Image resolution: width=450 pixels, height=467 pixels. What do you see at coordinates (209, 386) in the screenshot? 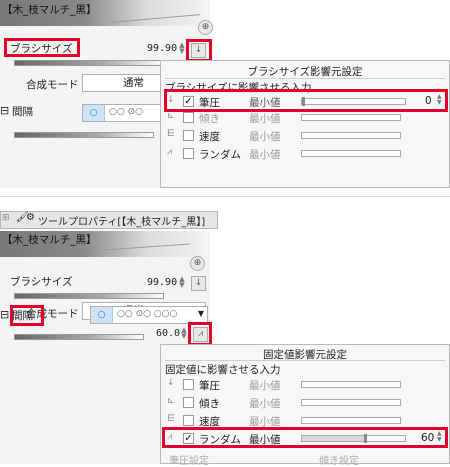
I see `bottom-pressure-label: 筆圧` at bounding box center [209, 386].